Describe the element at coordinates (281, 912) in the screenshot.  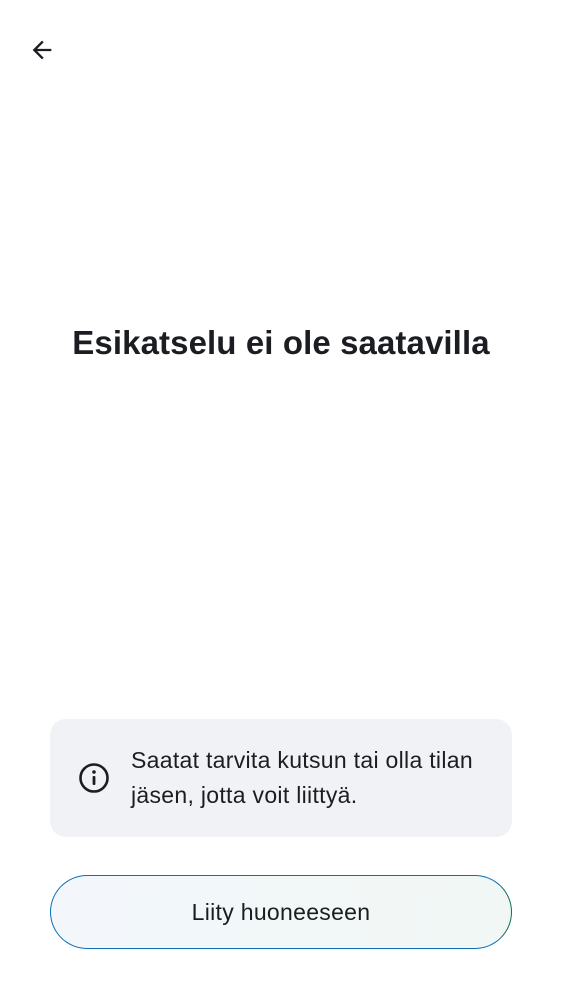
I see `join-room-button: Liity huoneeseen` at that location.